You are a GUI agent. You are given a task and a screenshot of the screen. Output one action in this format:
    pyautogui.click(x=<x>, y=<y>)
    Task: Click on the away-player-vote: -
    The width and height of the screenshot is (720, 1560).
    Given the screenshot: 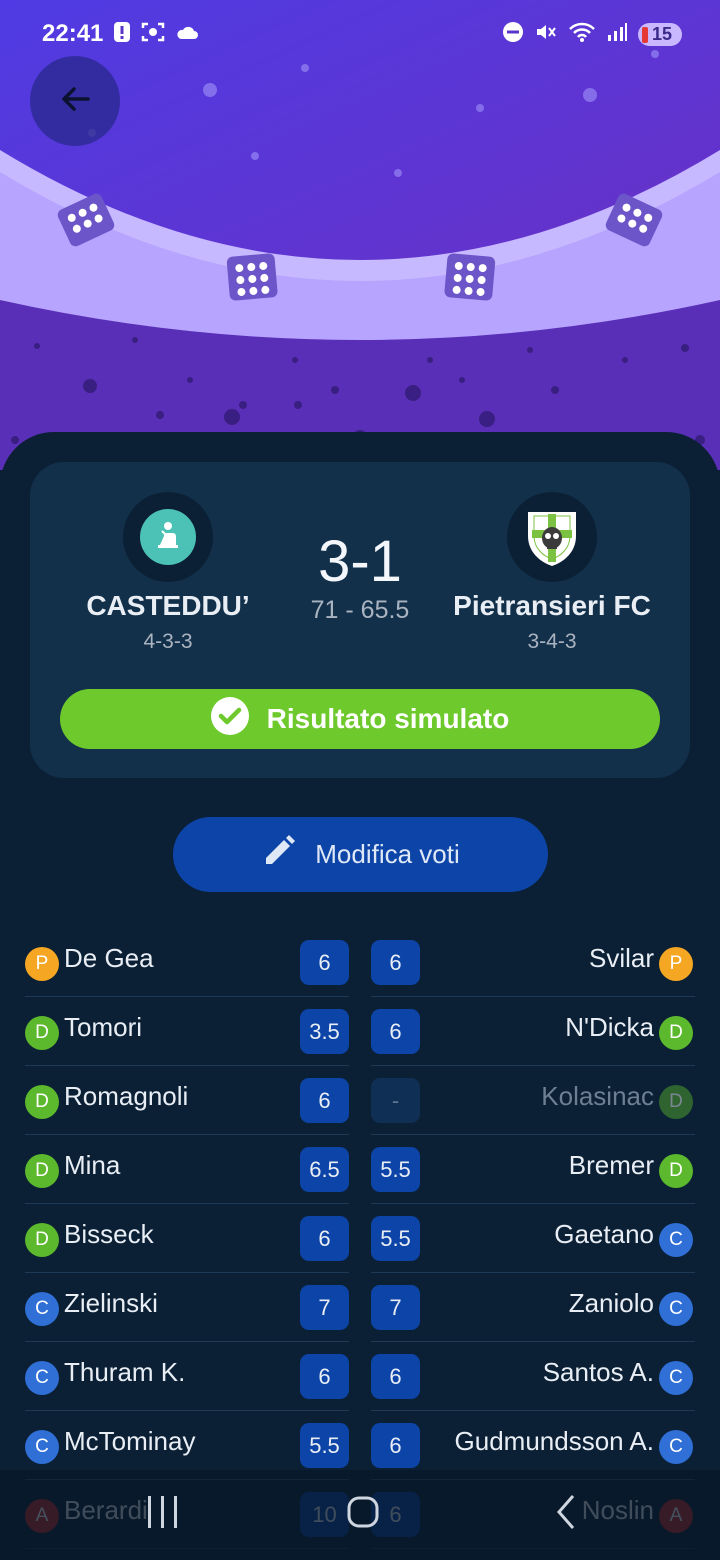 What is the action you would take?
    pyautogui.click(x=395, y=1100)
    